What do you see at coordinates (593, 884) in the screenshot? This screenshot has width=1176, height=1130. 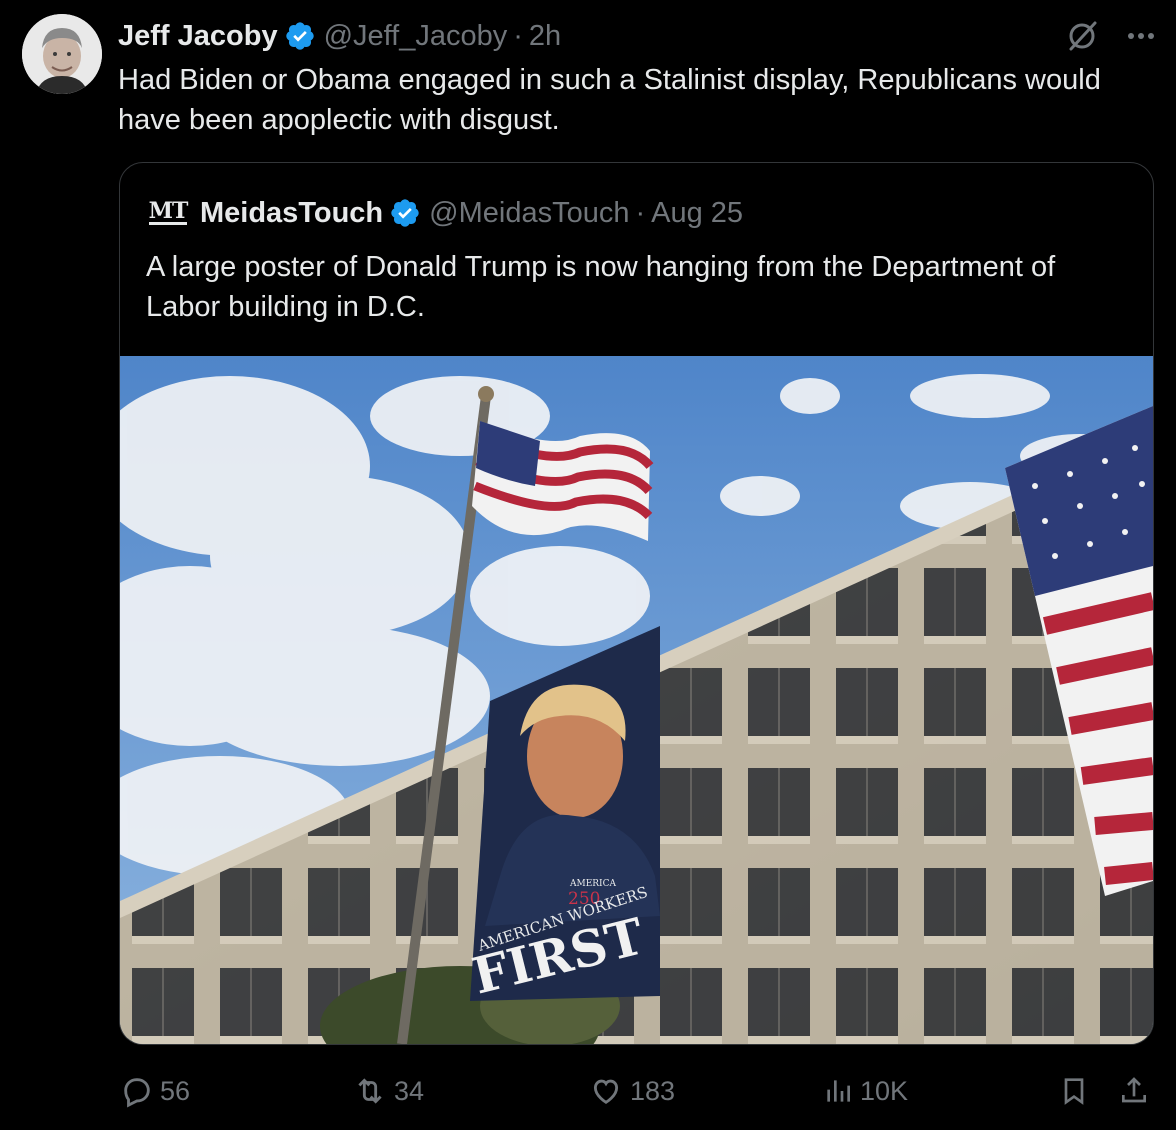 I see `banner-small-text: AMERICA` at bounding box center [593, 884].